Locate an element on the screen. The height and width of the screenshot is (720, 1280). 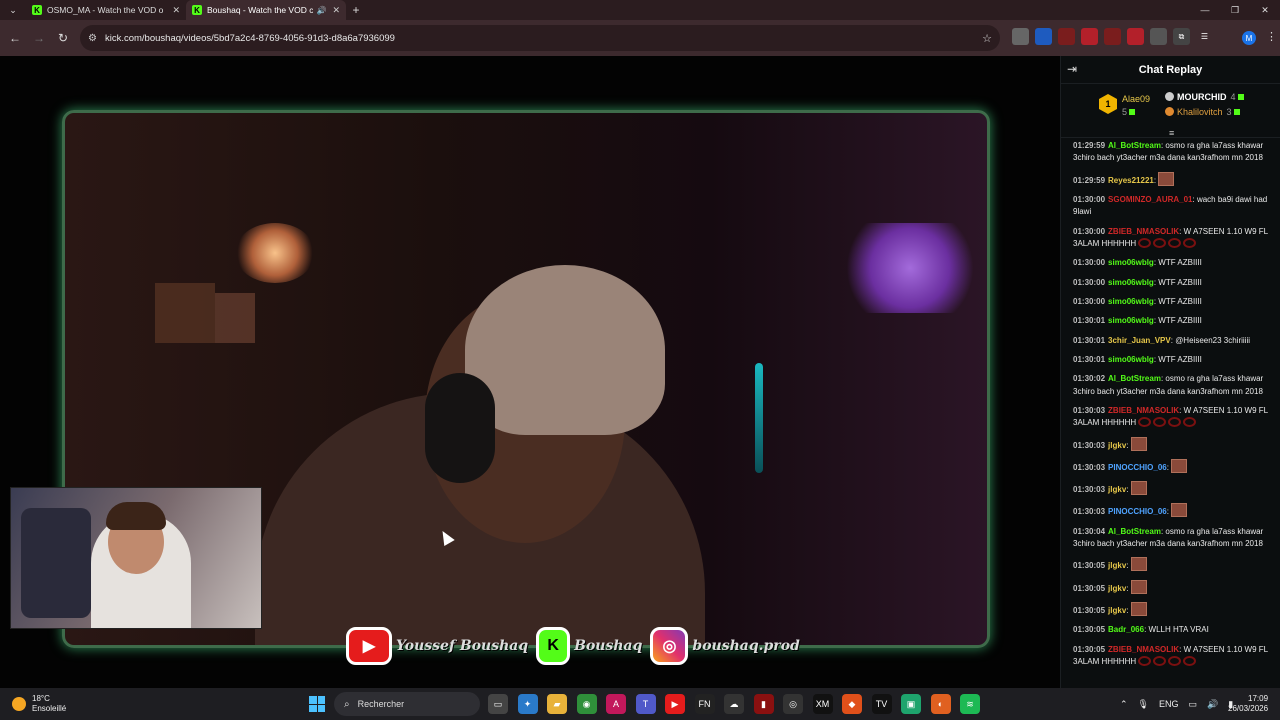
obs-icon: ◎ is located at coordinates (793, 704).